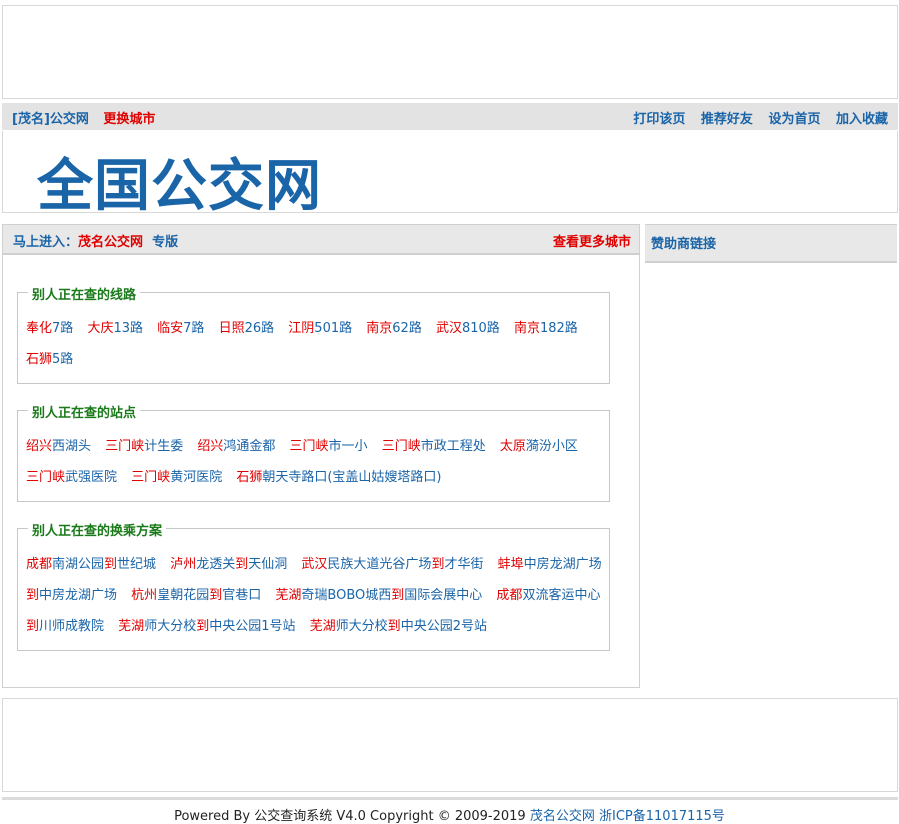 The height and width of the screenshot is (824, 899). I want to click on station-item-city-link: 石狮, so click(249, 477).